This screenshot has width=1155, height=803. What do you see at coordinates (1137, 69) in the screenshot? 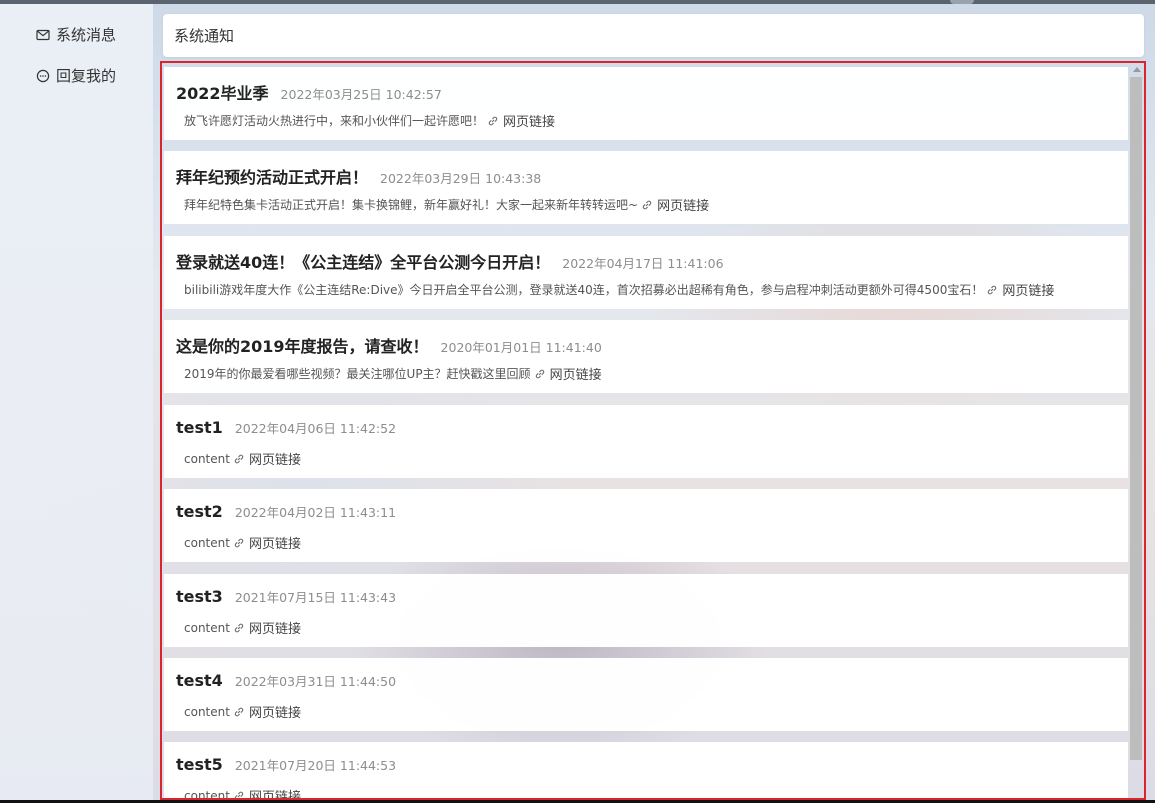
I see `scroll-up-arrow-icon` at bounding box center [1137, 69].